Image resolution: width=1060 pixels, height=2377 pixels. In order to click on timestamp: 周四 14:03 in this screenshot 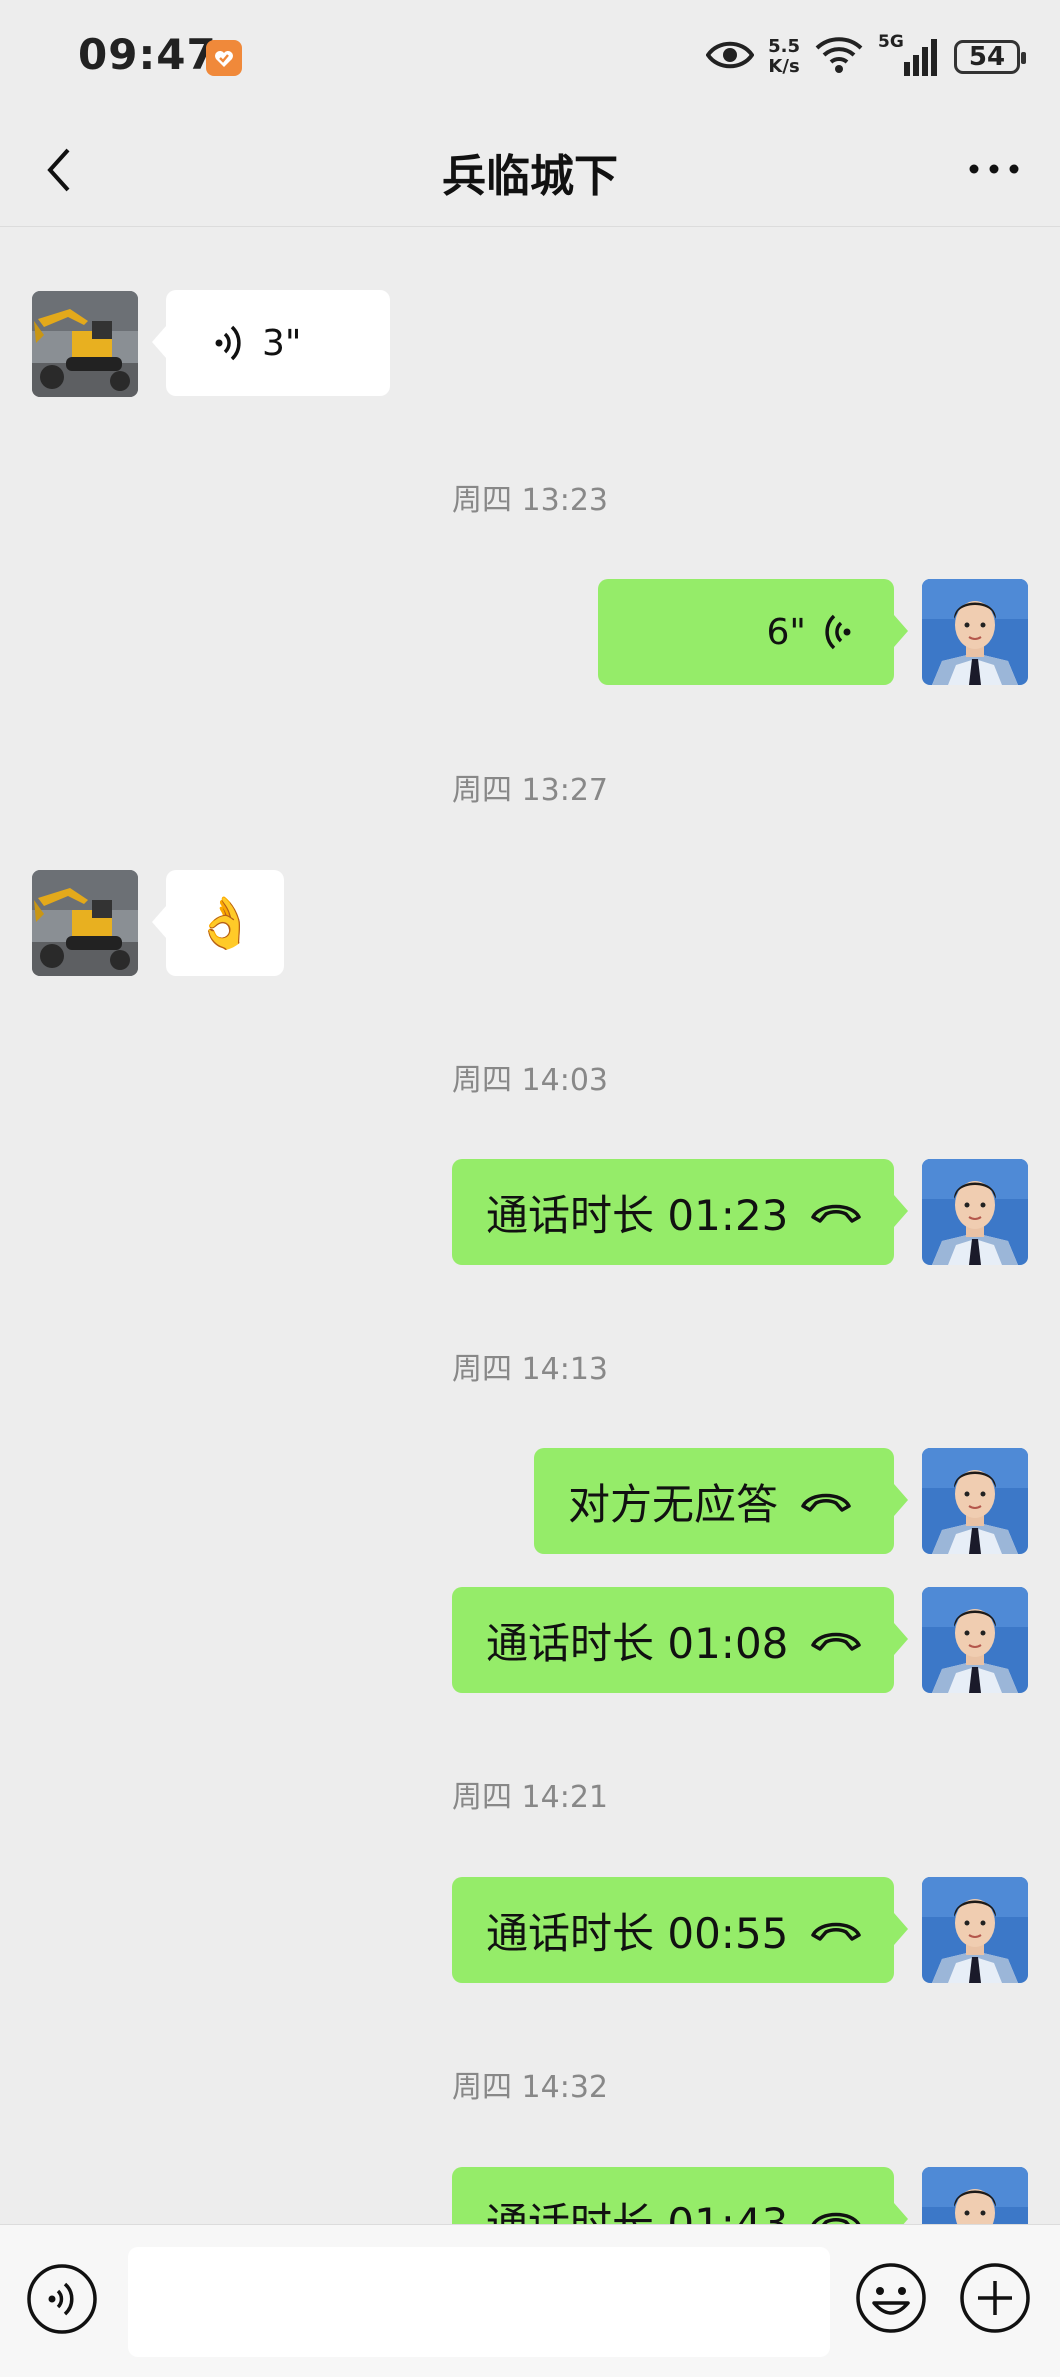, I will do `click(530, 1080)`.